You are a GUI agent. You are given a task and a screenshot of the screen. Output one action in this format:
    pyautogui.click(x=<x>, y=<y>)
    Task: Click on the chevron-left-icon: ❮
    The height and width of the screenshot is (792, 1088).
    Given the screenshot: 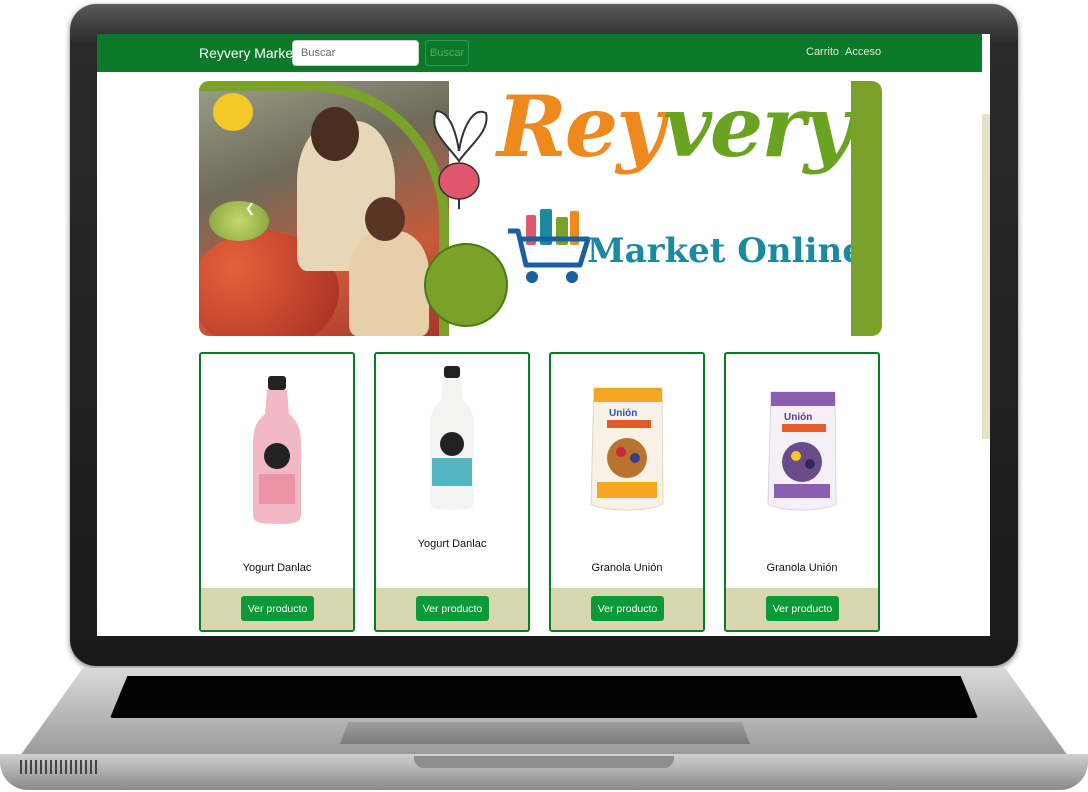 What is the action you would take?
    pyautogui.click(x=250, y=208)
    